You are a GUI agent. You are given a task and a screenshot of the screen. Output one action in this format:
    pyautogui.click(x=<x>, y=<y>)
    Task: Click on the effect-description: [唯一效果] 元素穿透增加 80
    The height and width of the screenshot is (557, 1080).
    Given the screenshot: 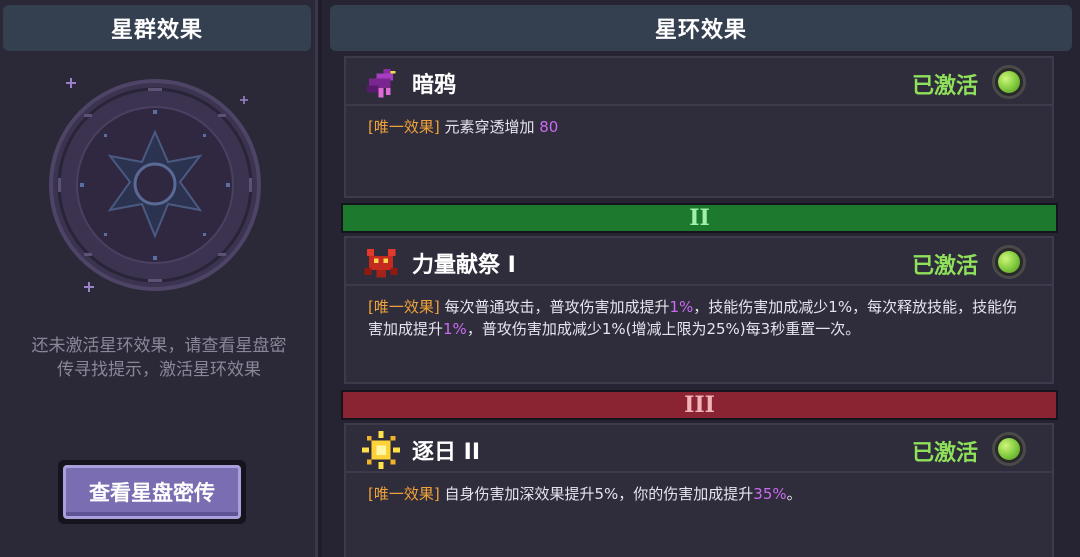 What is the action you would take?
    pyautogui.click(x=463, y=127)
    